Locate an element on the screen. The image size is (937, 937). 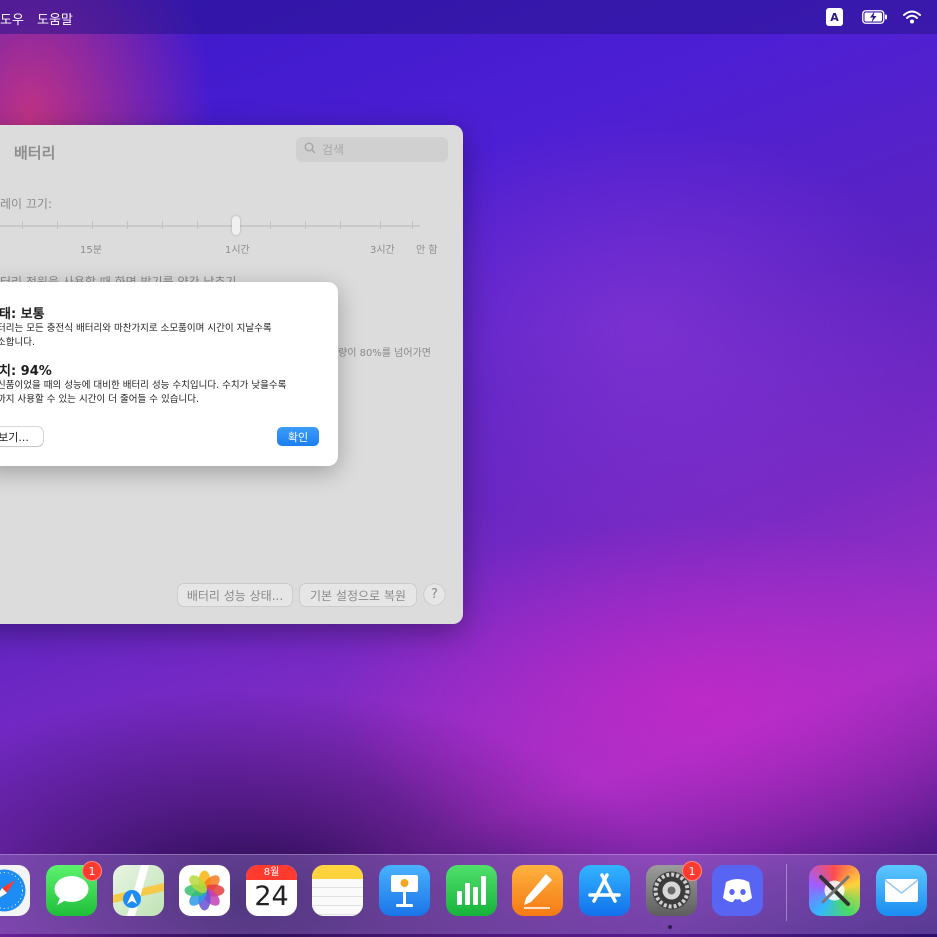
wifi-icon is located at coordinates (912, 17).